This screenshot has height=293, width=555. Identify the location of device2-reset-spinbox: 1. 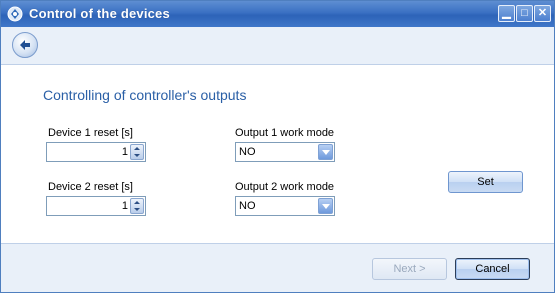
(96, 206).